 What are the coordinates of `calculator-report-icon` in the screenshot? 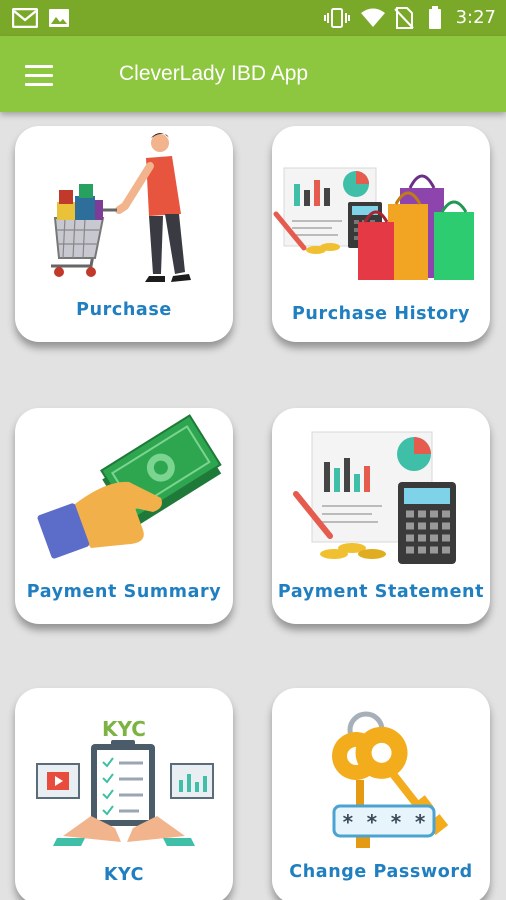 It's located at (374, 497).